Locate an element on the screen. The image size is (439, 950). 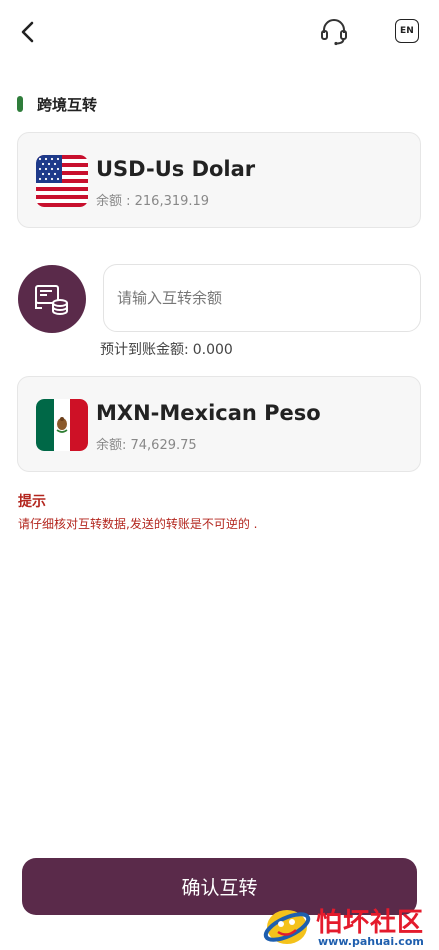
expected-amount: 预计到账金额: 0.000 is located at coordinates (166, 349).